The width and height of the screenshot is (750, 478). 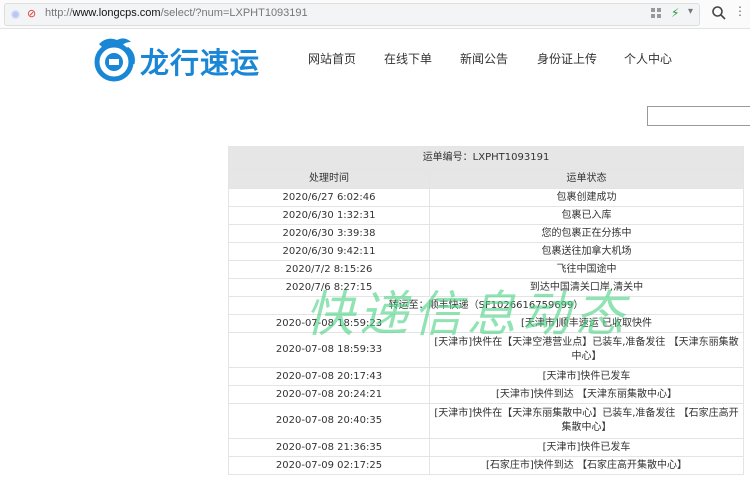 I want to click on transfer-note: 转运至：顺丰快递（SF1026616759699）, so click(x=486, y=305).